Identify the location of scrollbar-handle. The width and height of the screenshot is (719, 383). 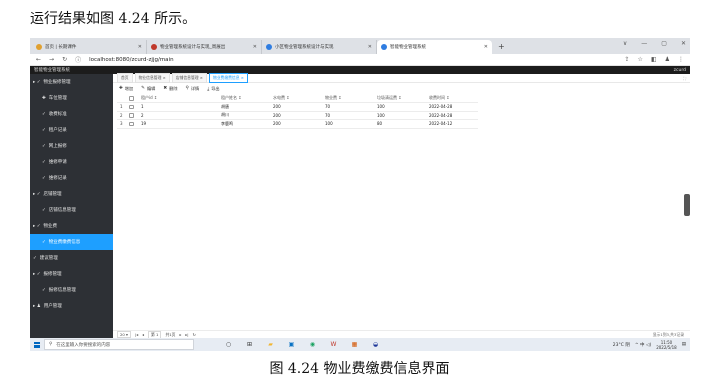
(687, 205).